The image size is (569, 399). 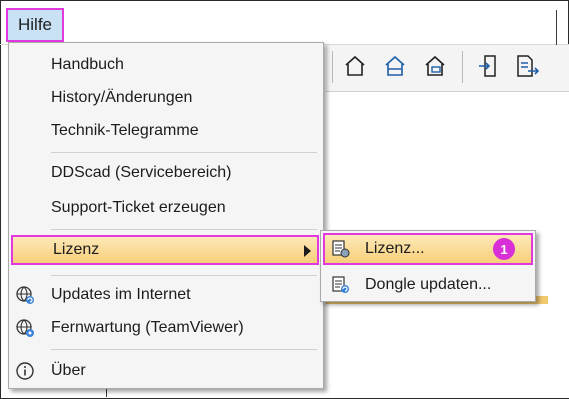 I want to click on menu-item-handbuch: Handbuch, so click(x=166, y=65).